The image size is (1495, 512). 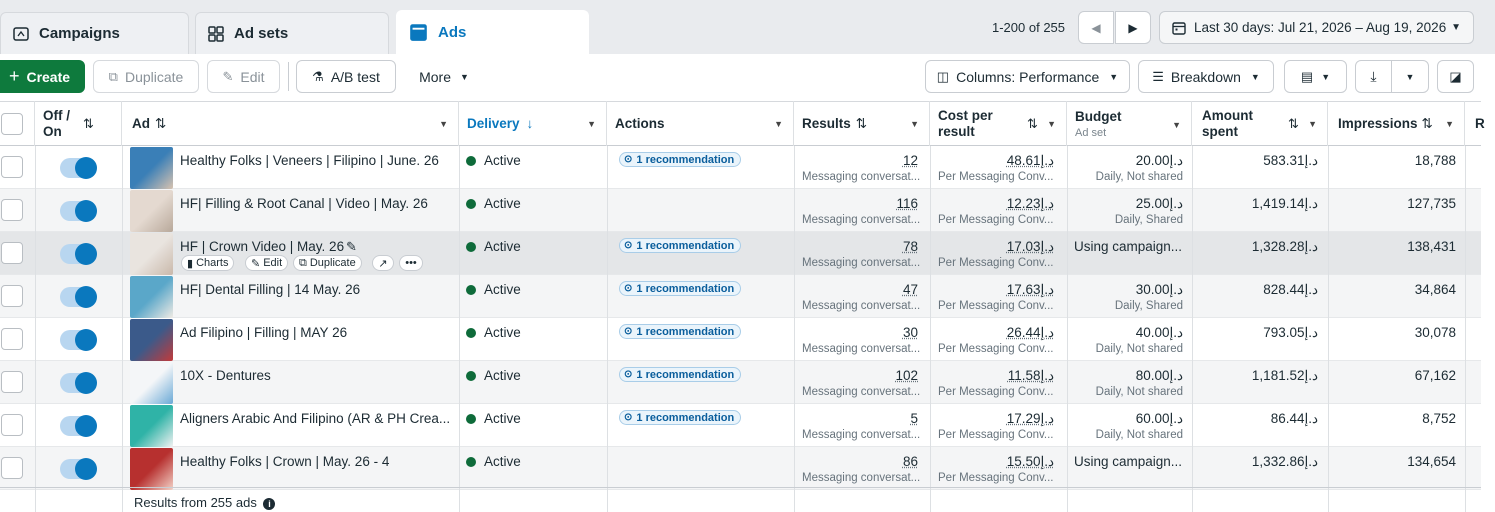 What do you see at coordinates (530, 123) in the screenshot?
I see `arrow-down-icon: ↓` at bounding box center [530, 123].